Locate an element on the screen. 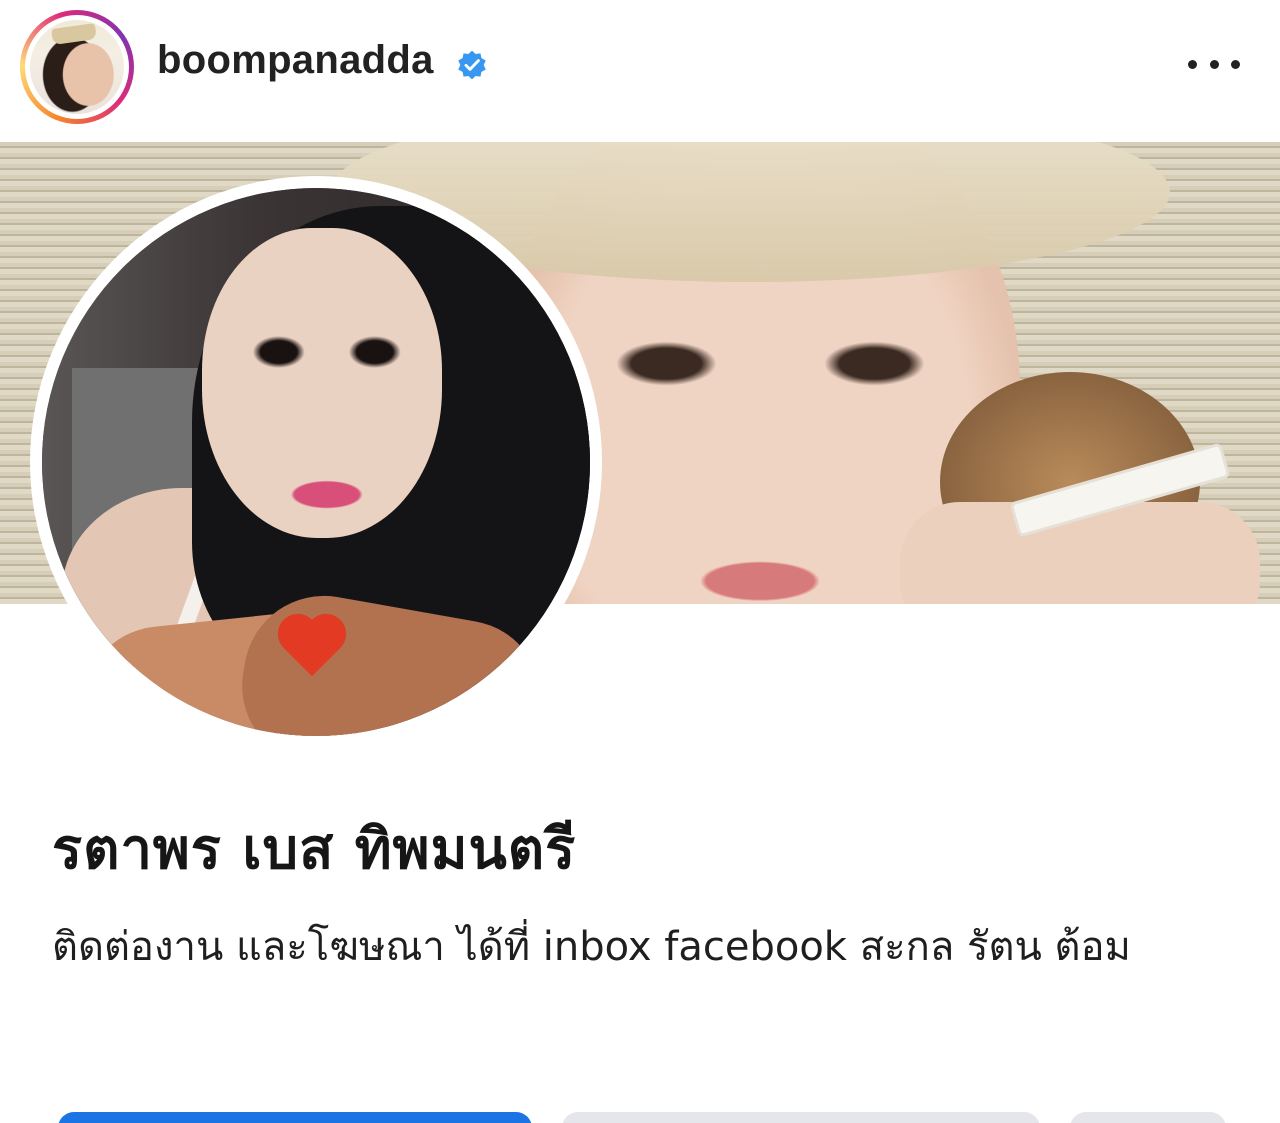 This screenshot has height=1123, width=1280. primary-action-button is located at coordinates (295, 1117).